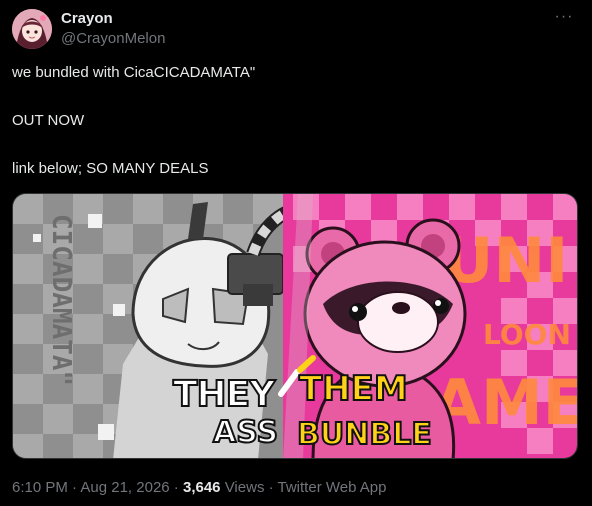  Describe the element at coordinates (364, 434) in the screenshot. I see `logo-bunble: BUNBLE` at that location.